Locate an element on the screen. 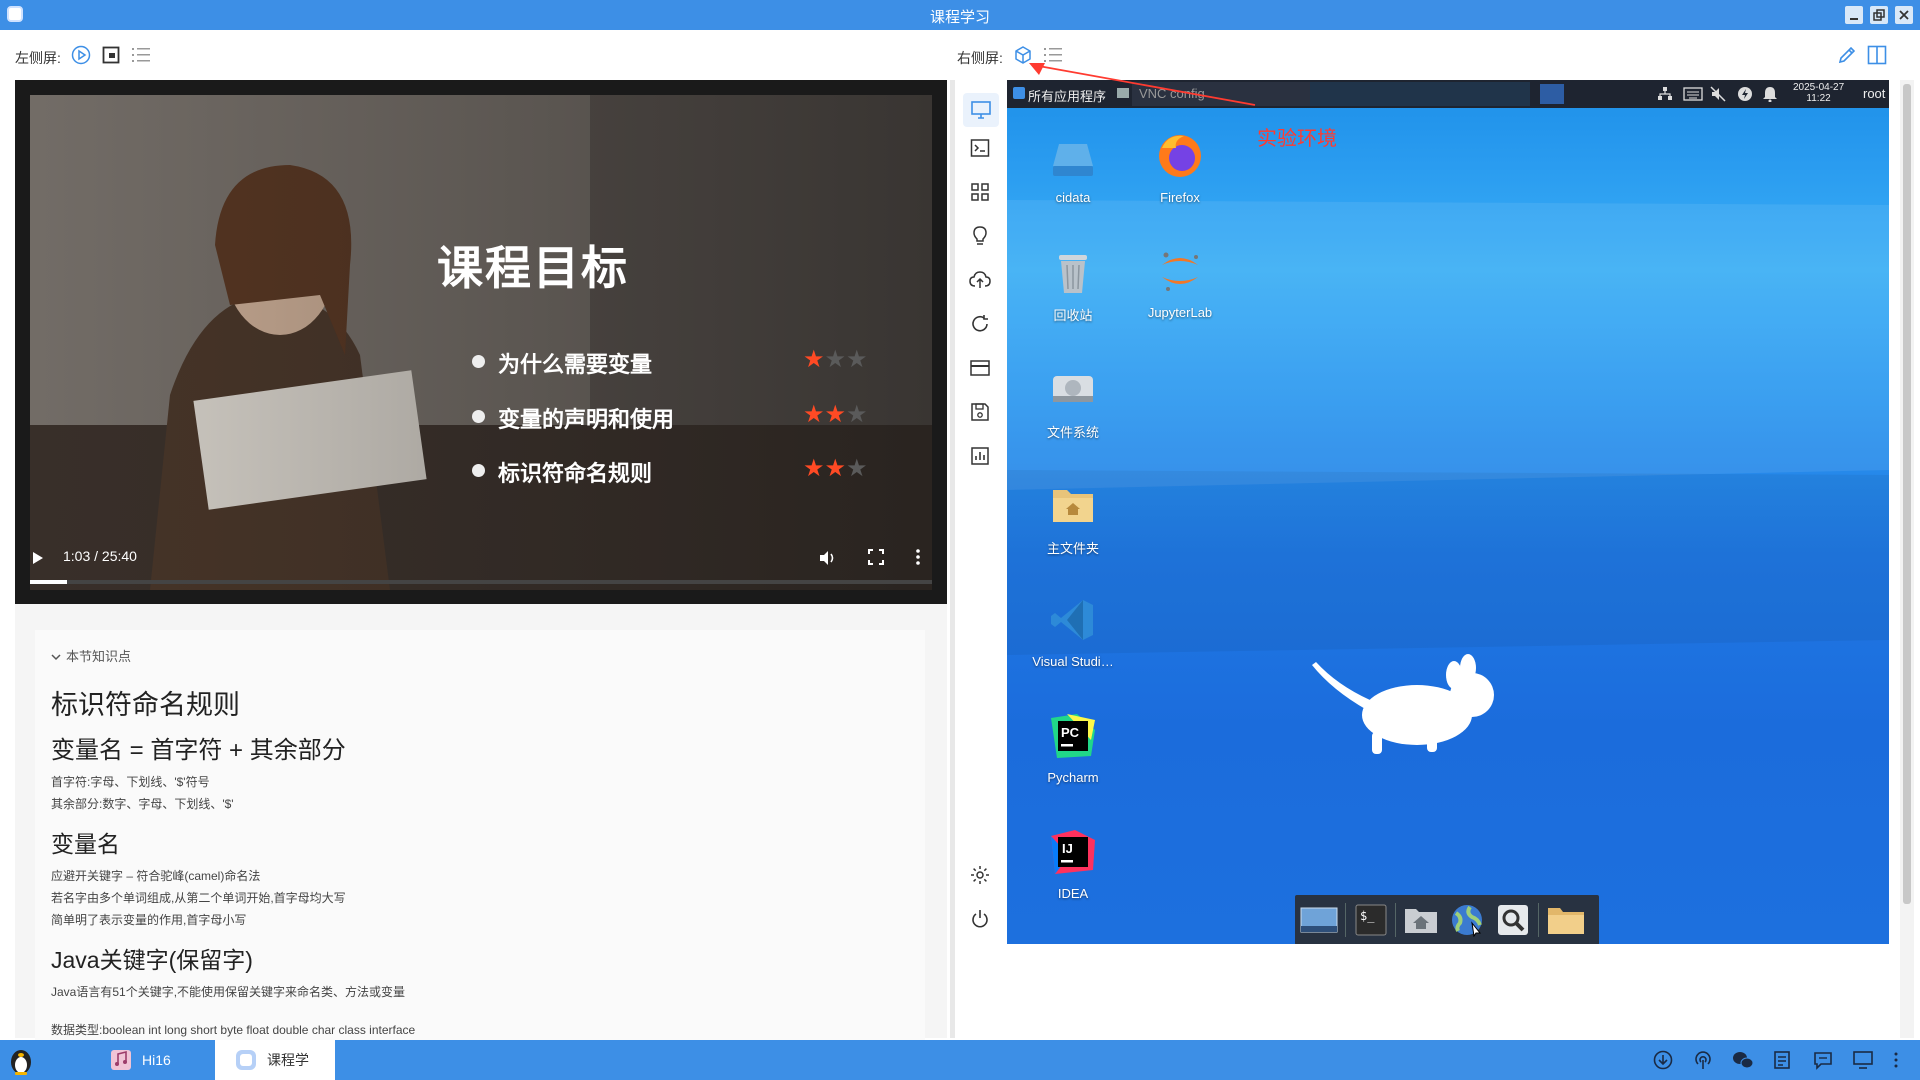  display-icon is located at coordinates (1863, 1060).